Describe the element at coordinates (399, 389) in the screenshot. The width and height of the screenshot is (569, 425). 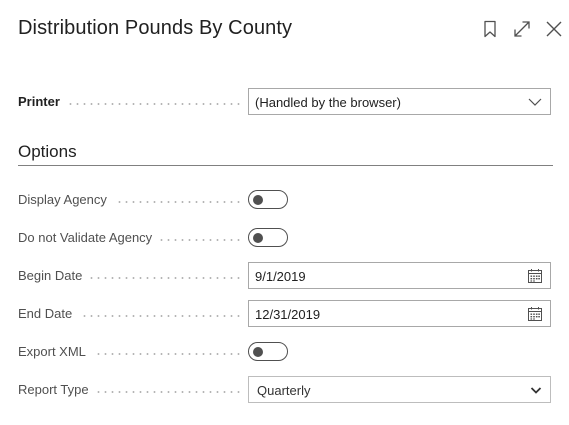
I see `report-type-select: Quarterly` at that location.